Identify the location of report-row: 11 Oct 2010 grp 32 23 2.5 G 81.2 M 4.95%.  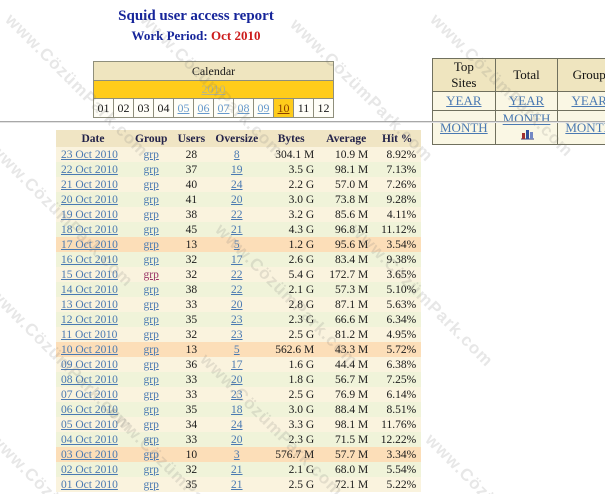
(239, 334).